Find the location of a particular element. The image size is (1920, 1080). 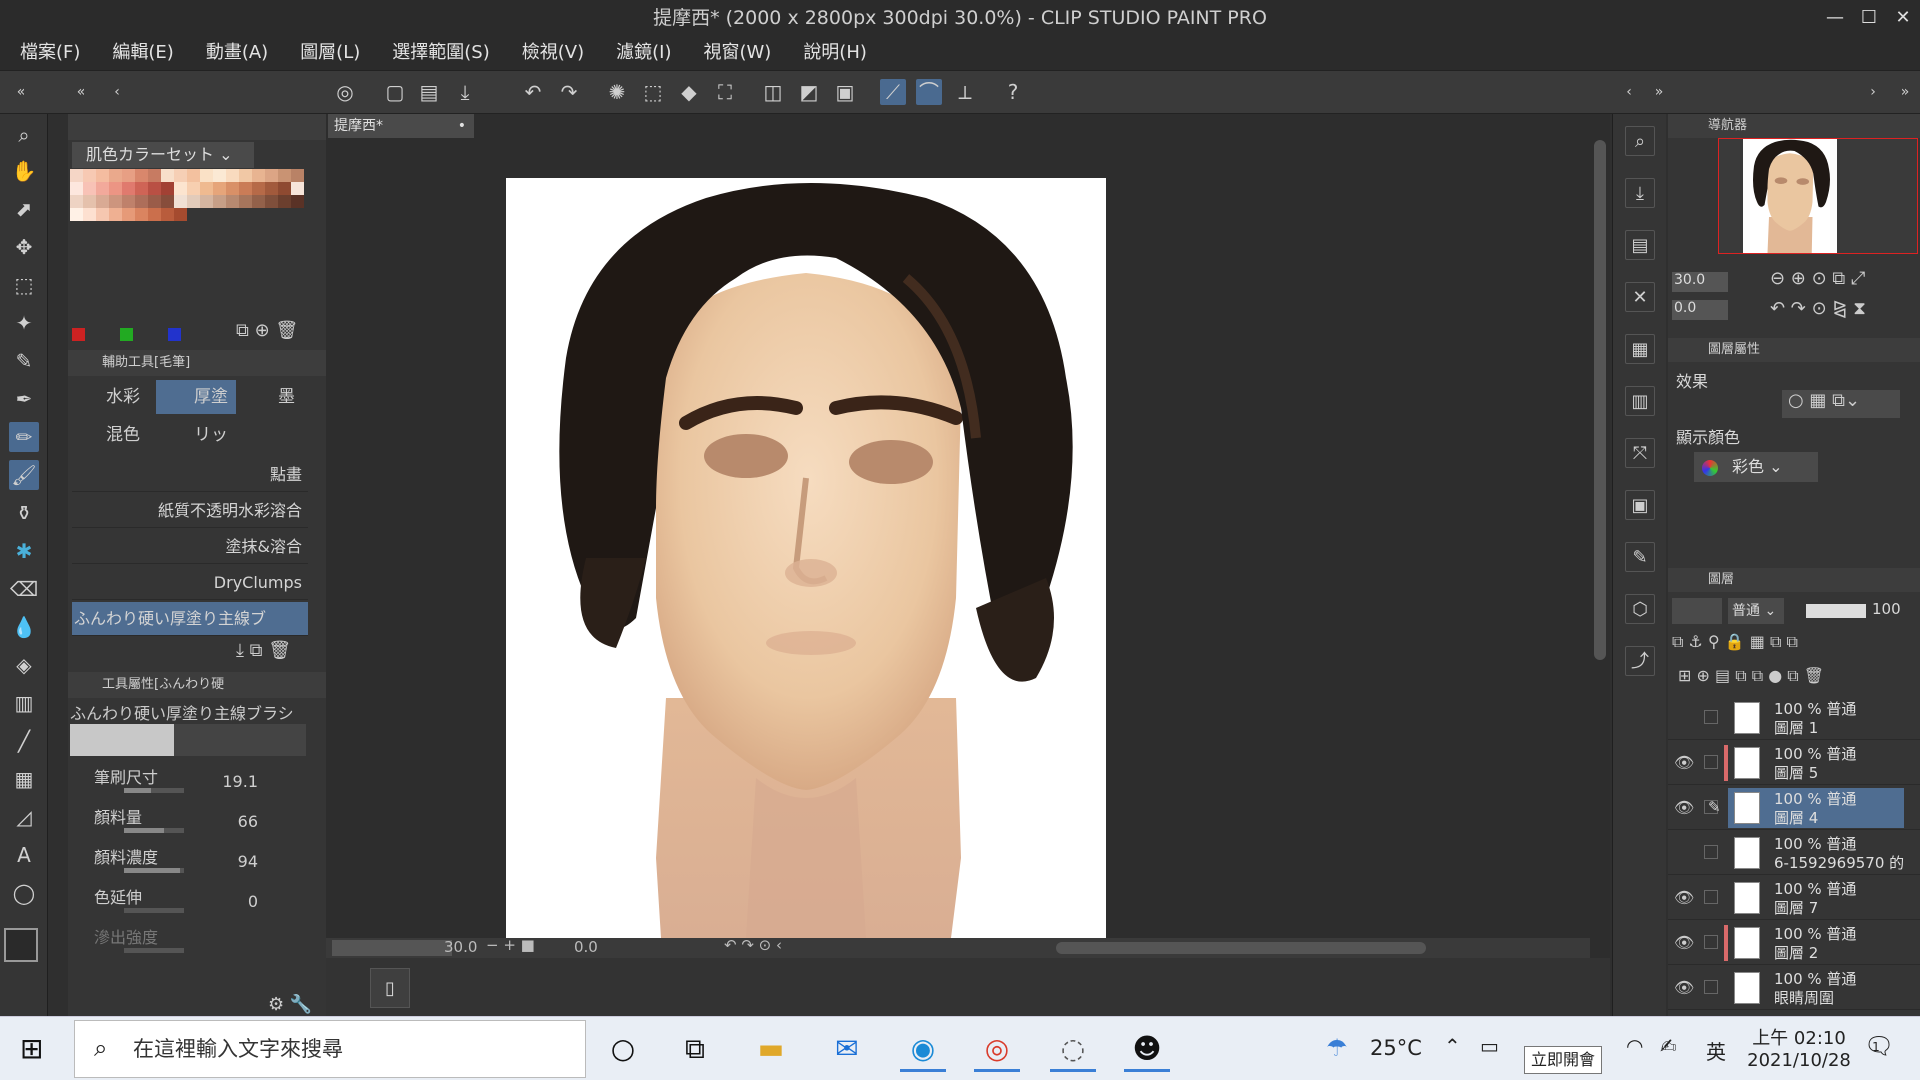

clear-outside-icon: ⬚ is located at coordinates (653, 92).